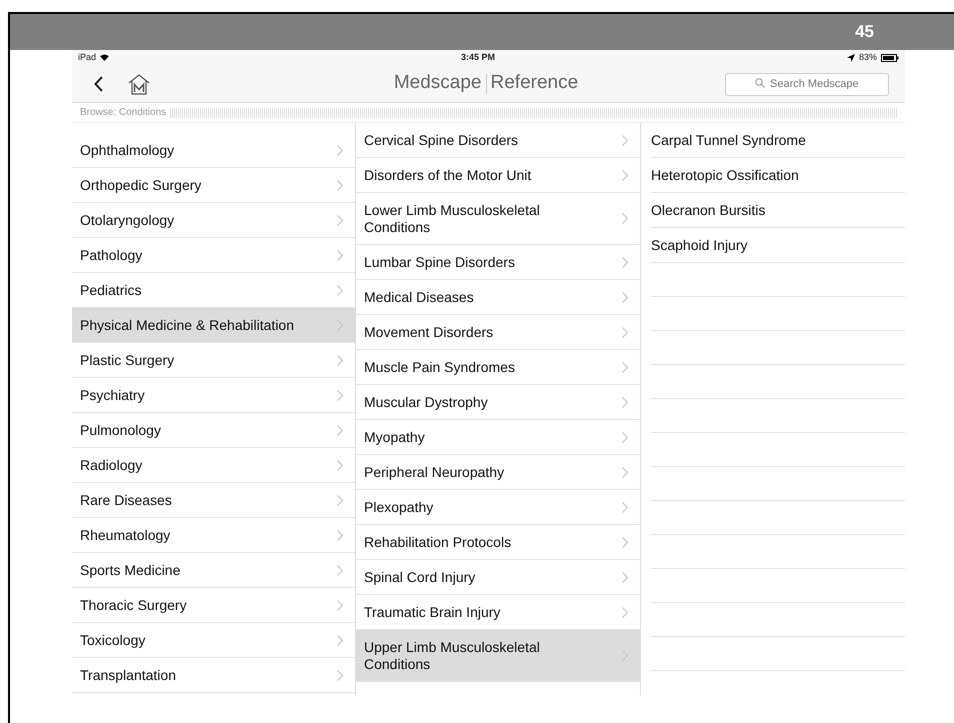 This screenshot has height=723, width=954. I want to click on list-item: Radiology, so click(213, 465).